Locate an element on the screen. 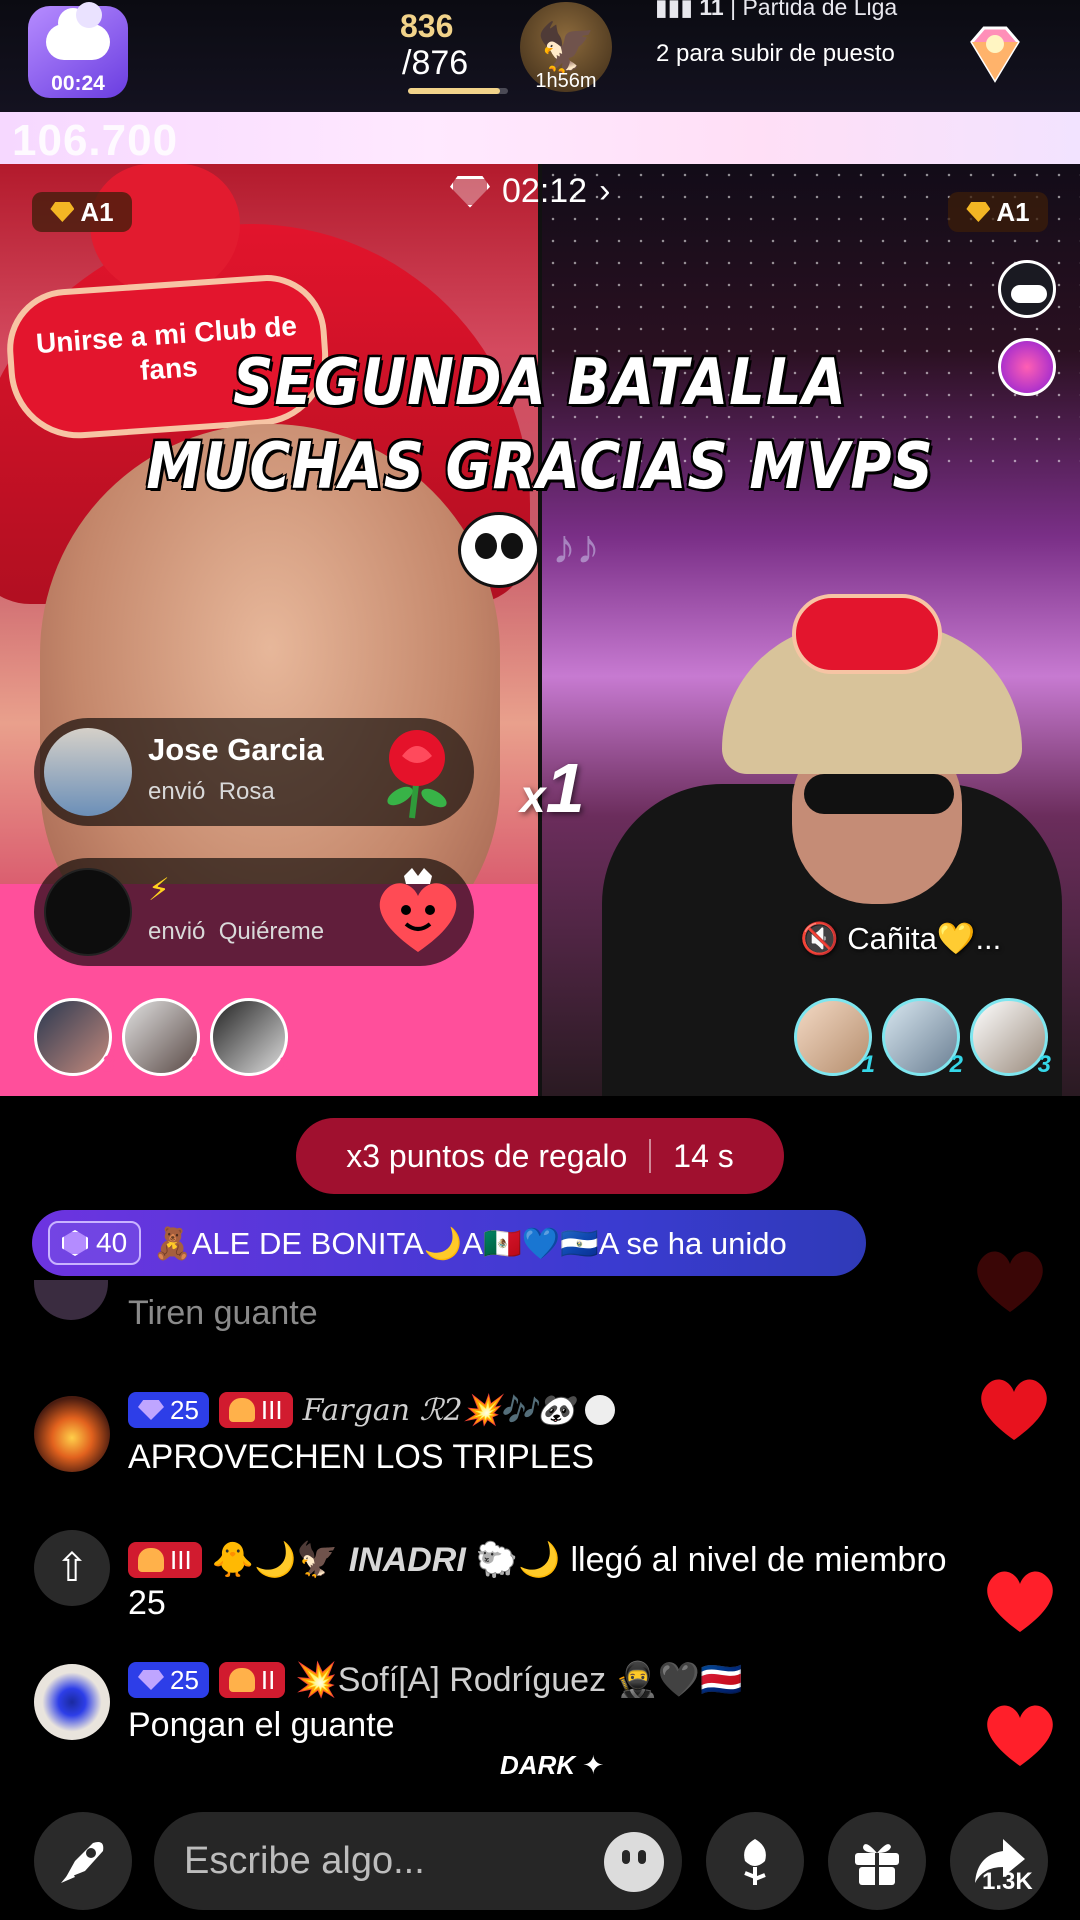  top-gifter-rank: 2 is located at coordinates (196, 1064).